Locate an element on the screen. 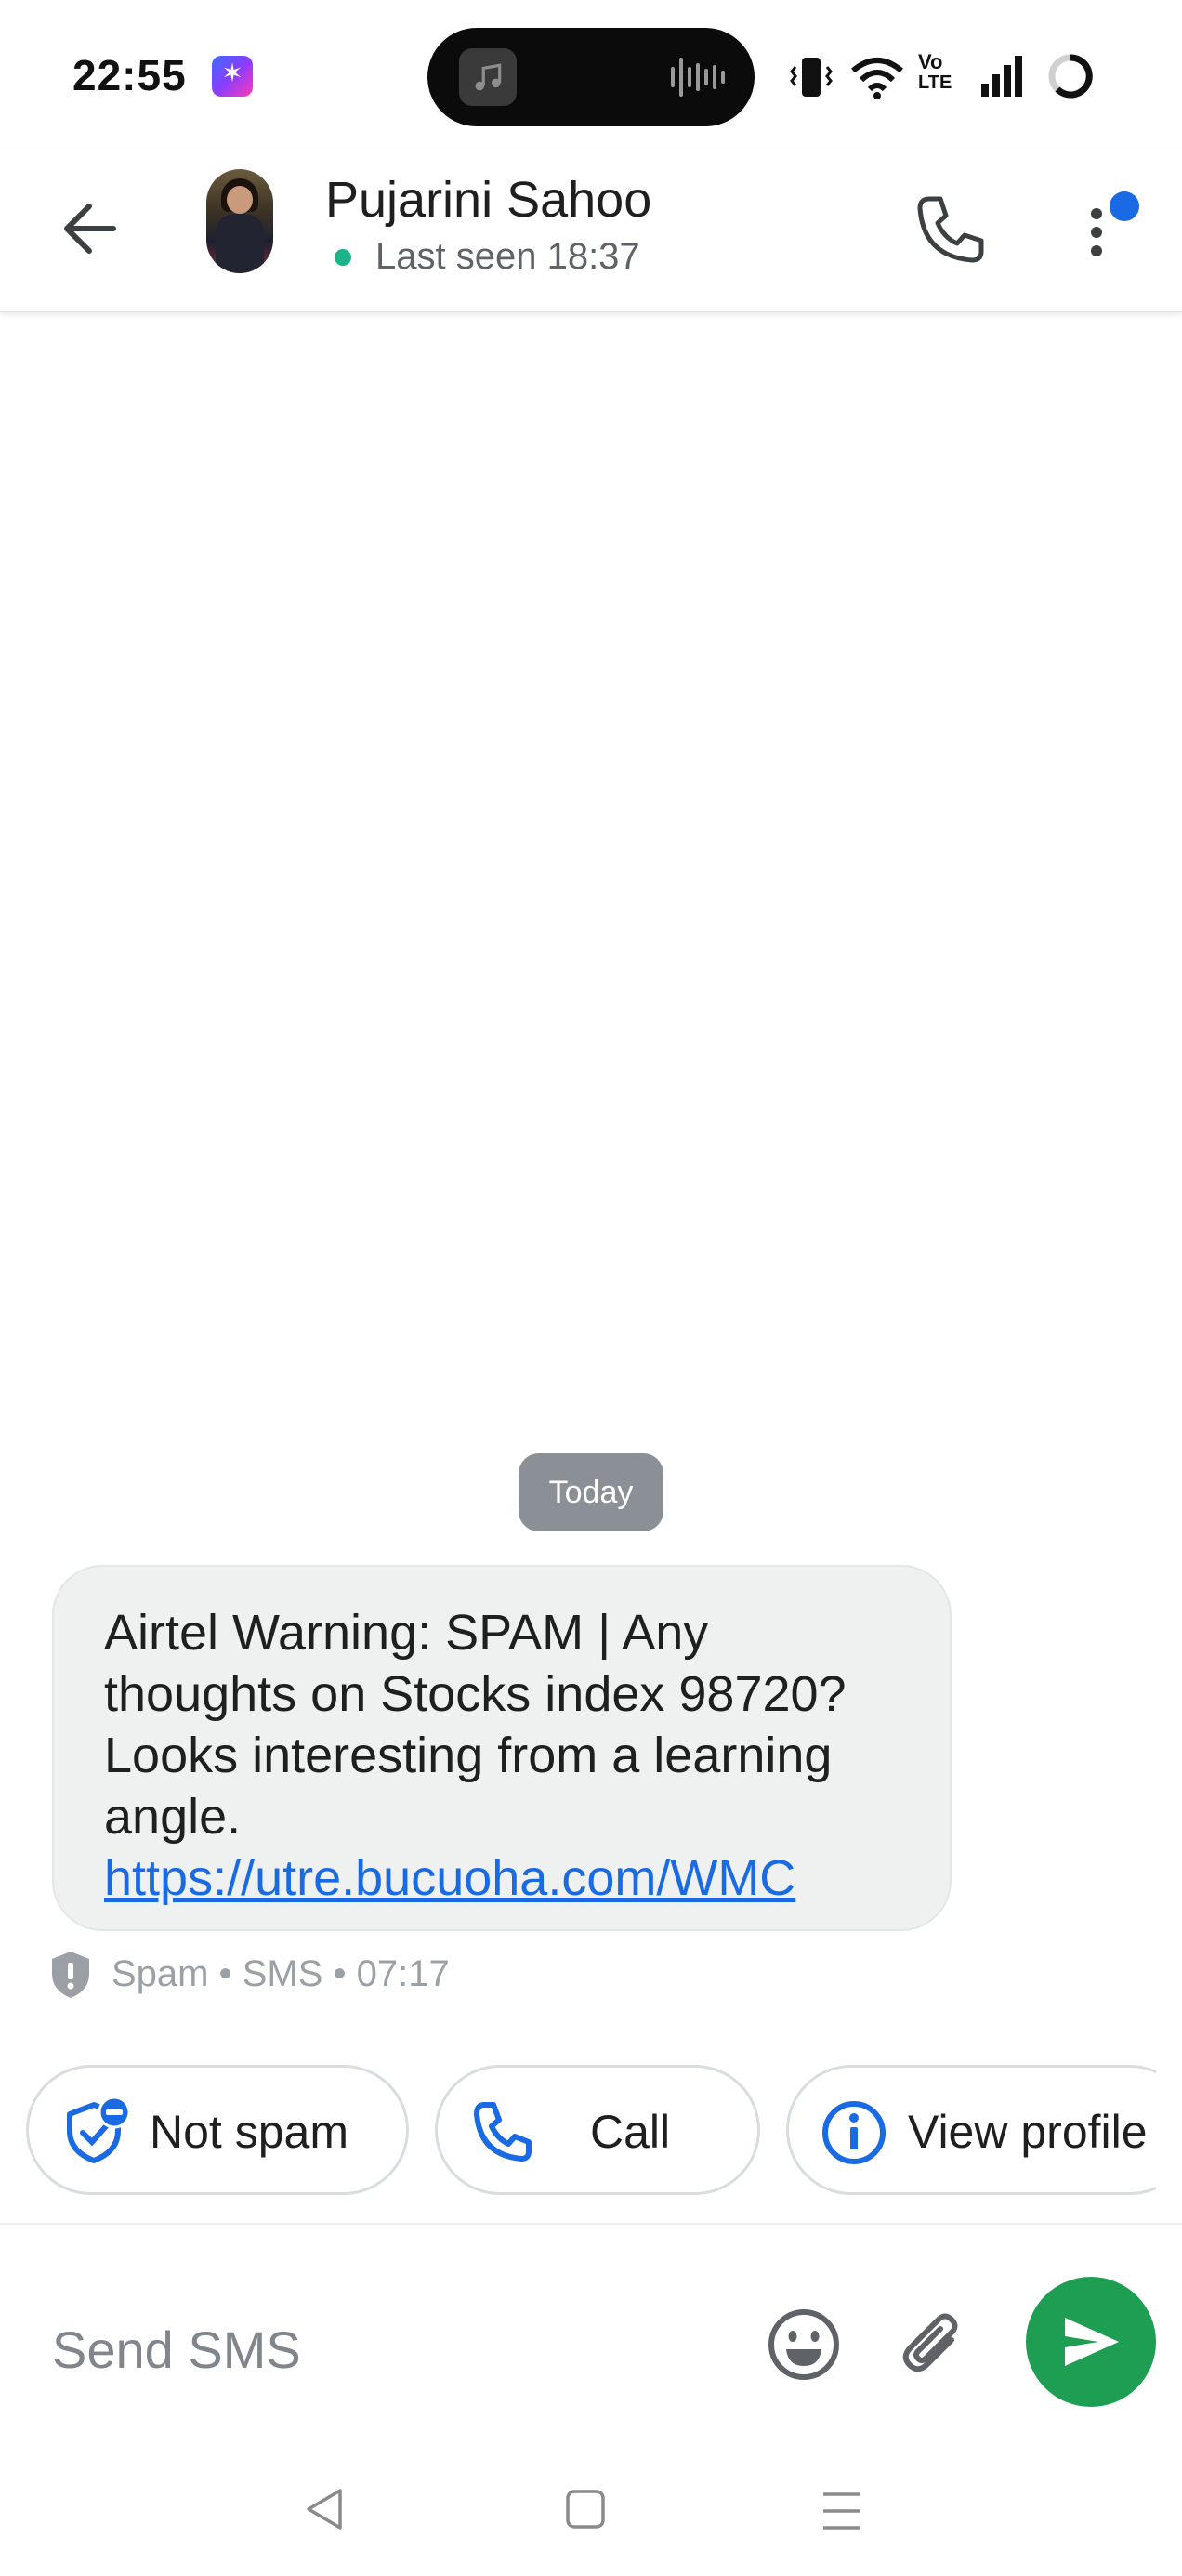 Image resolution: width=1182 pixels, height=2576 pixels. battery-ring-icon is located at coordinates (1070, 76).